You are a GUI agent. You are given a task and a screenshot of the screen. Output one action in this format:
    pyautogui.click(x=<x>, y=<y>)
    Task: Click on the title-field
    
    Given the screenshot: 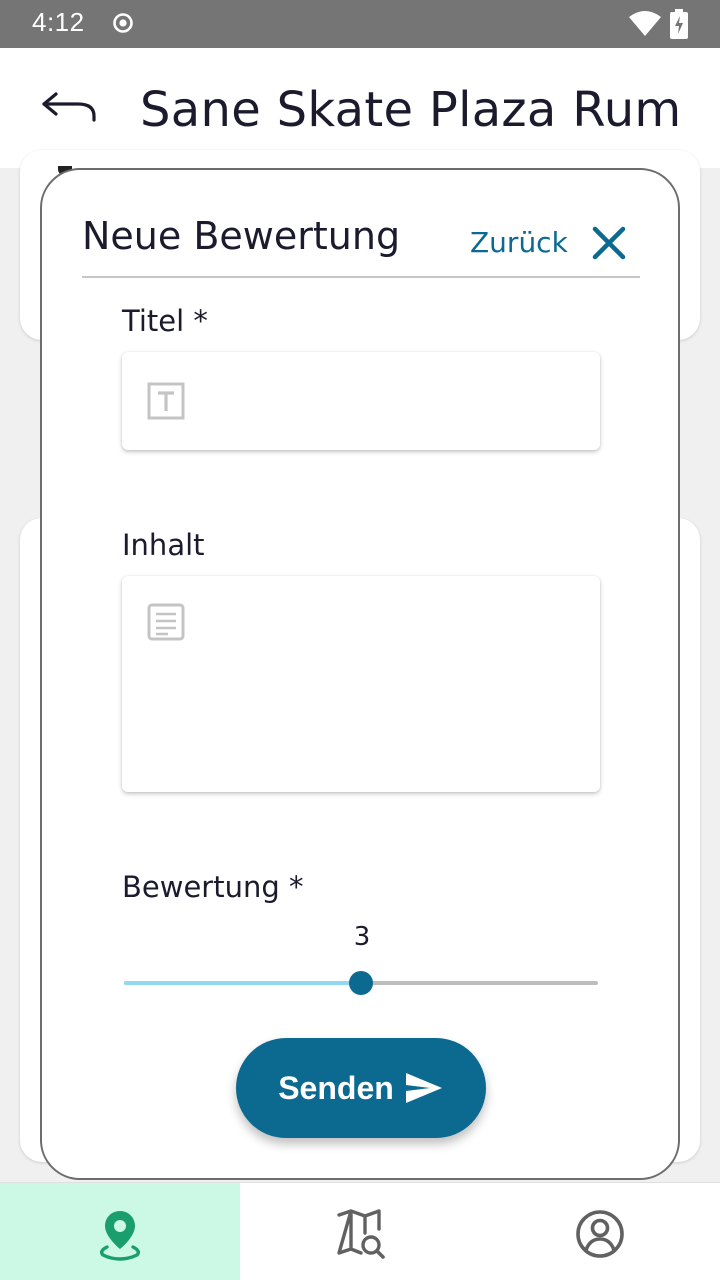 What is the action you would take?
    pyautogui.click(x=361, y=401)
    